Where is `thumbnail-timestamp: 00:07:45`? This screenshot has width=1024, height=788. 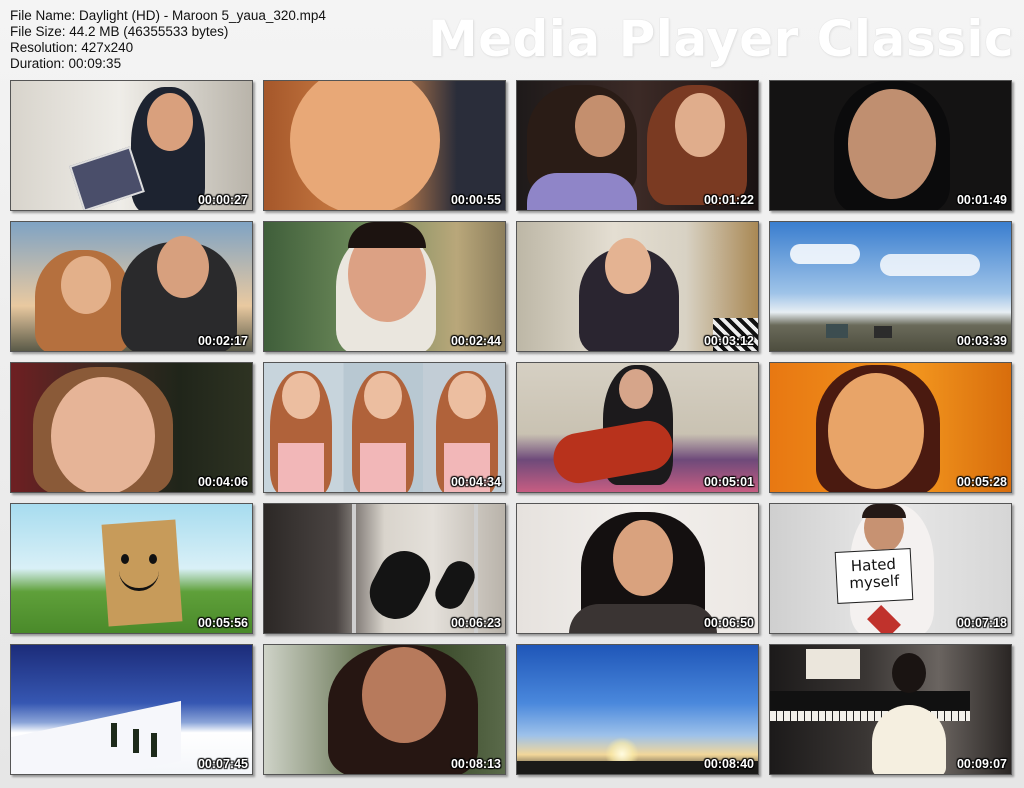
thumbnail-timestamp: 00:07:45 is located at coordinates (222, 764).